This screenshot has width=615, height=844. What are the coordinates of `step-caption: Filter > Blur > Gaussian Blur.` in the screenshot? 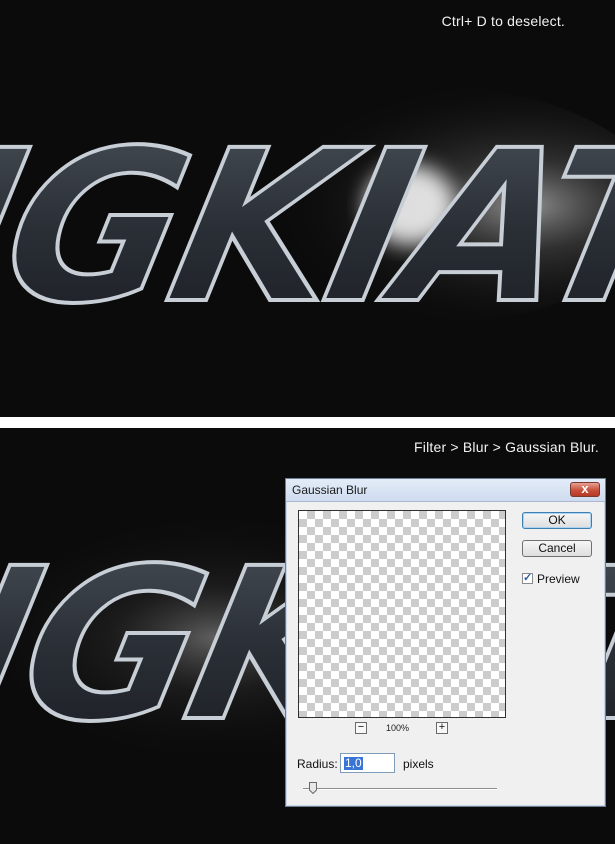 It's located at (506, 447).